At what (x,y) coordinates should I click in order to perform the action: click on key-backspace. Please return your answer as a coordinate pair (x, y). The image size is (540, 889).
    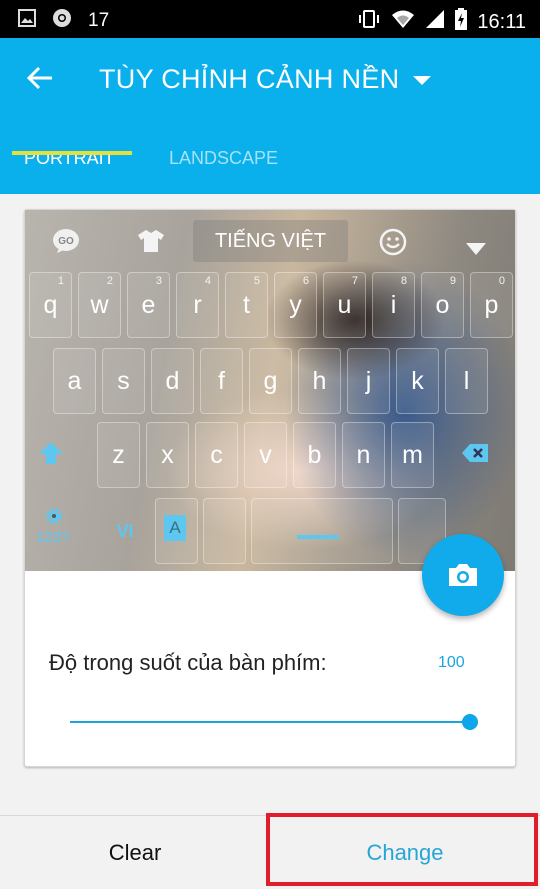
    Looking at the image, I should click on (475, 455).